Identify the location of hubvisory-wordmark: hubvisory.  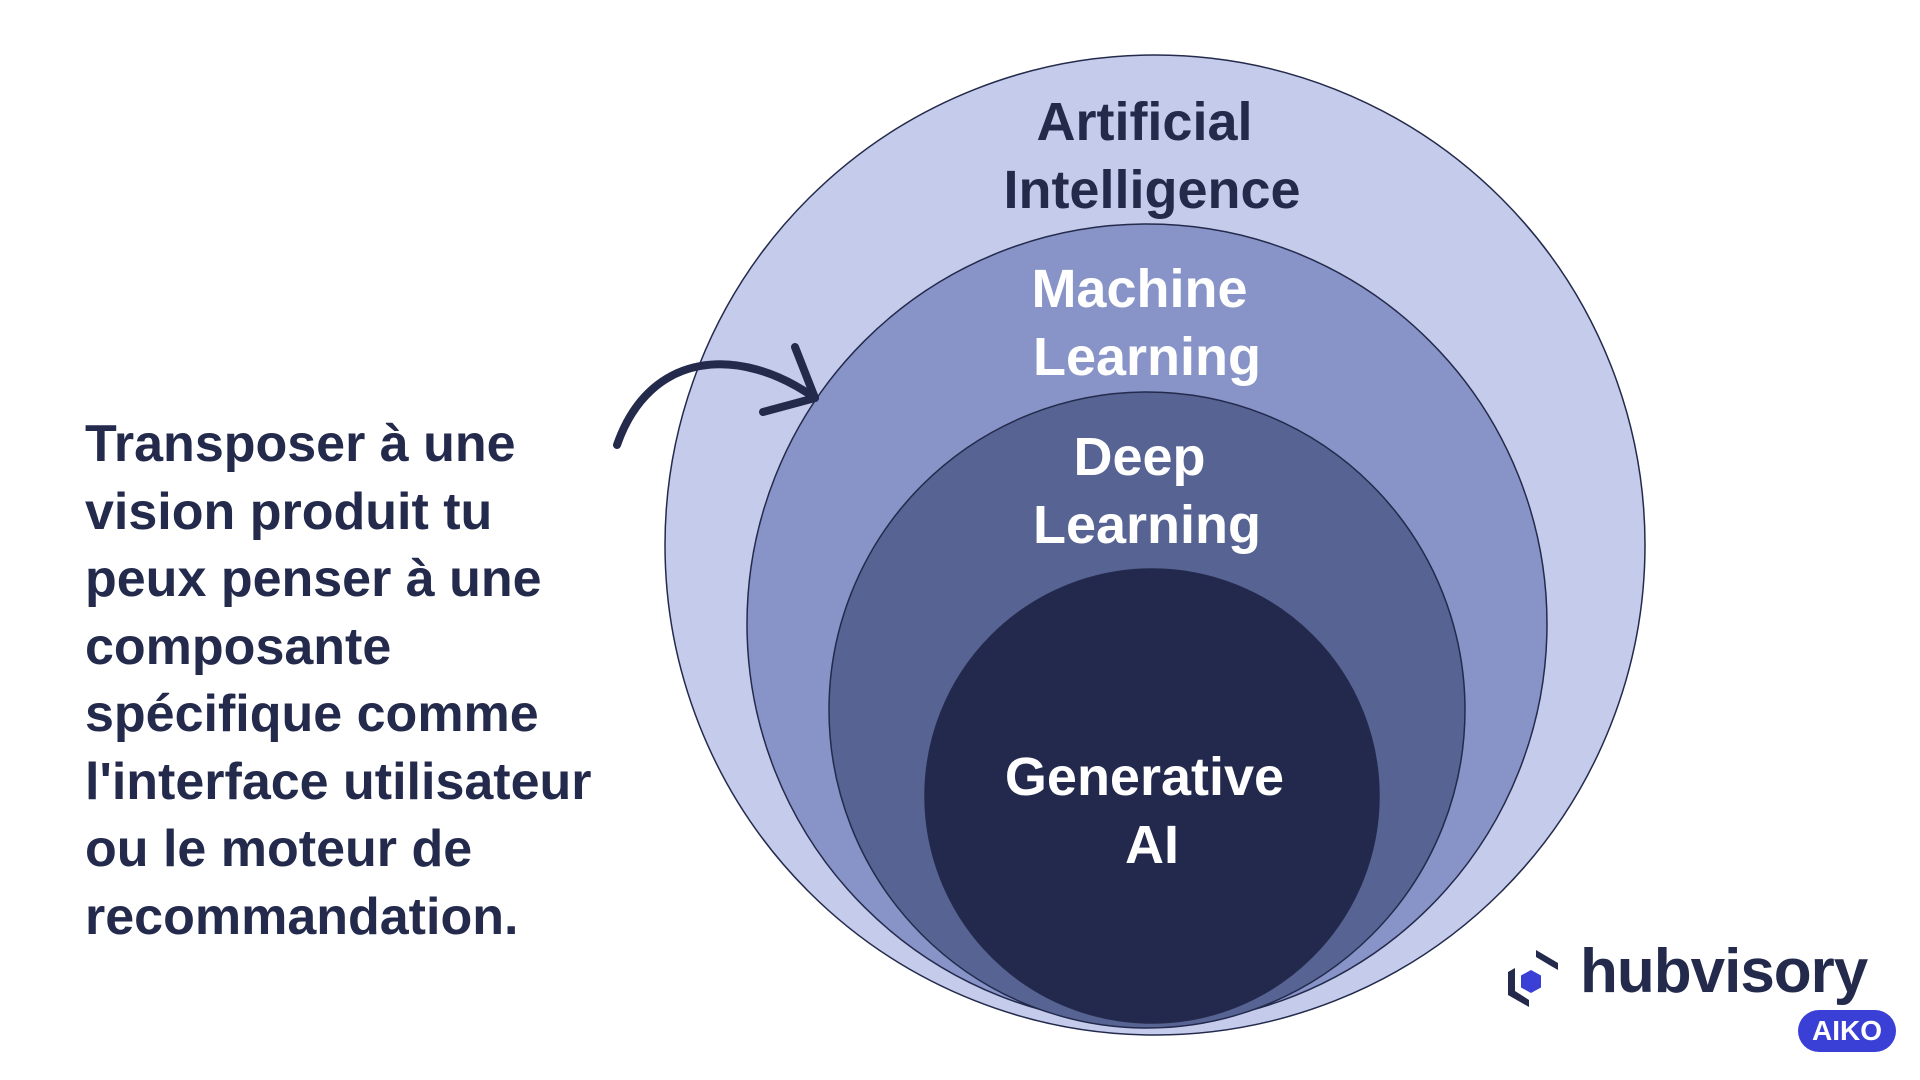
(1724, 971).